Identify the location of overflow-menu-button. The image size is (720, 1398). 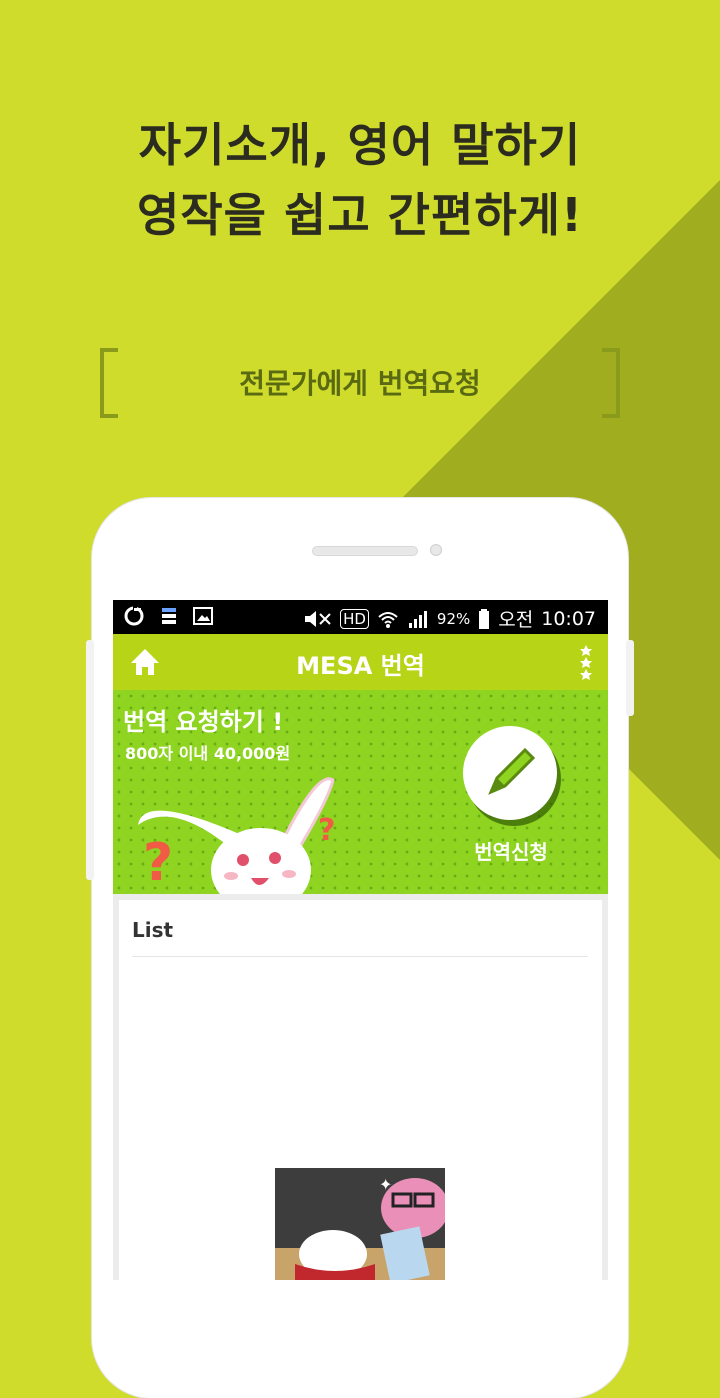
(586, 663).